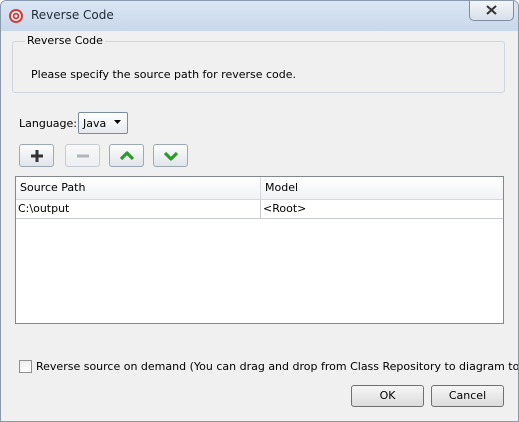  I want to click on ok-button: OK, so click(387, 396).